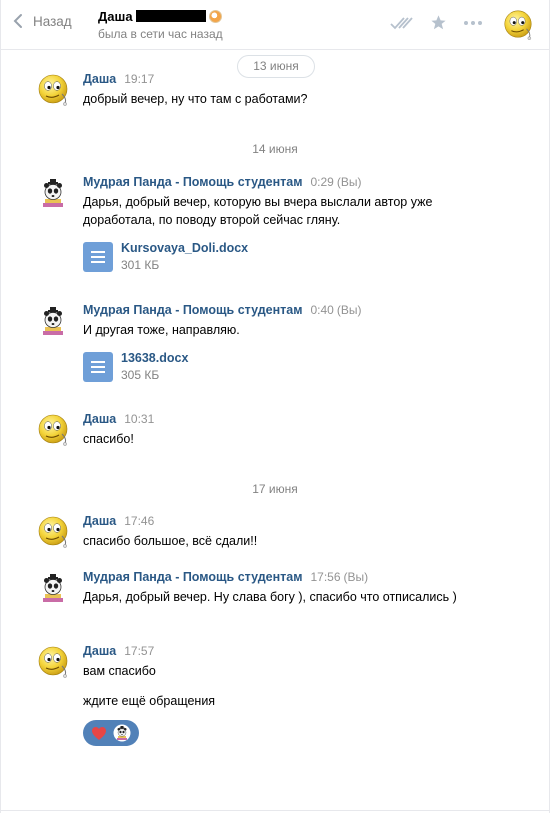 The height and width of the screenshot is (813, 550). I want to click on double-check-icon, so click(402, 23).